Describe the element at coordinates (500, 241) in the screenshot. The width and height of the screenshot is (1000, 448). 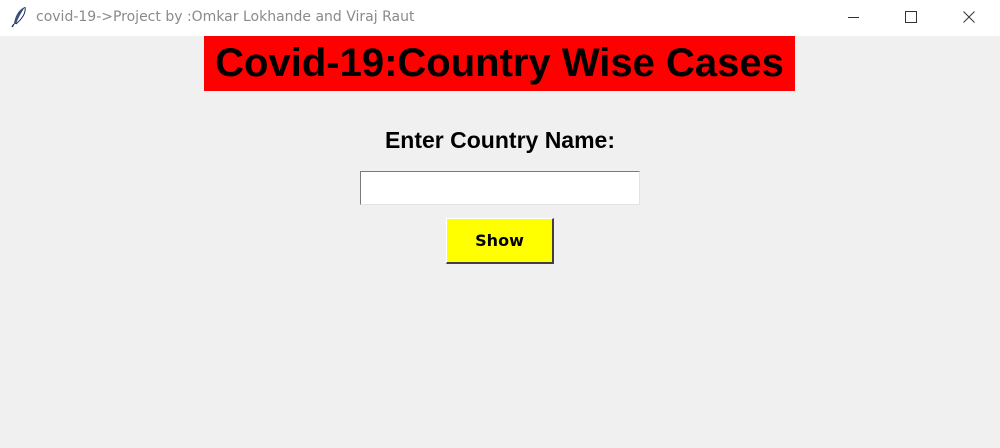
I see `show-button: Show` at that location.